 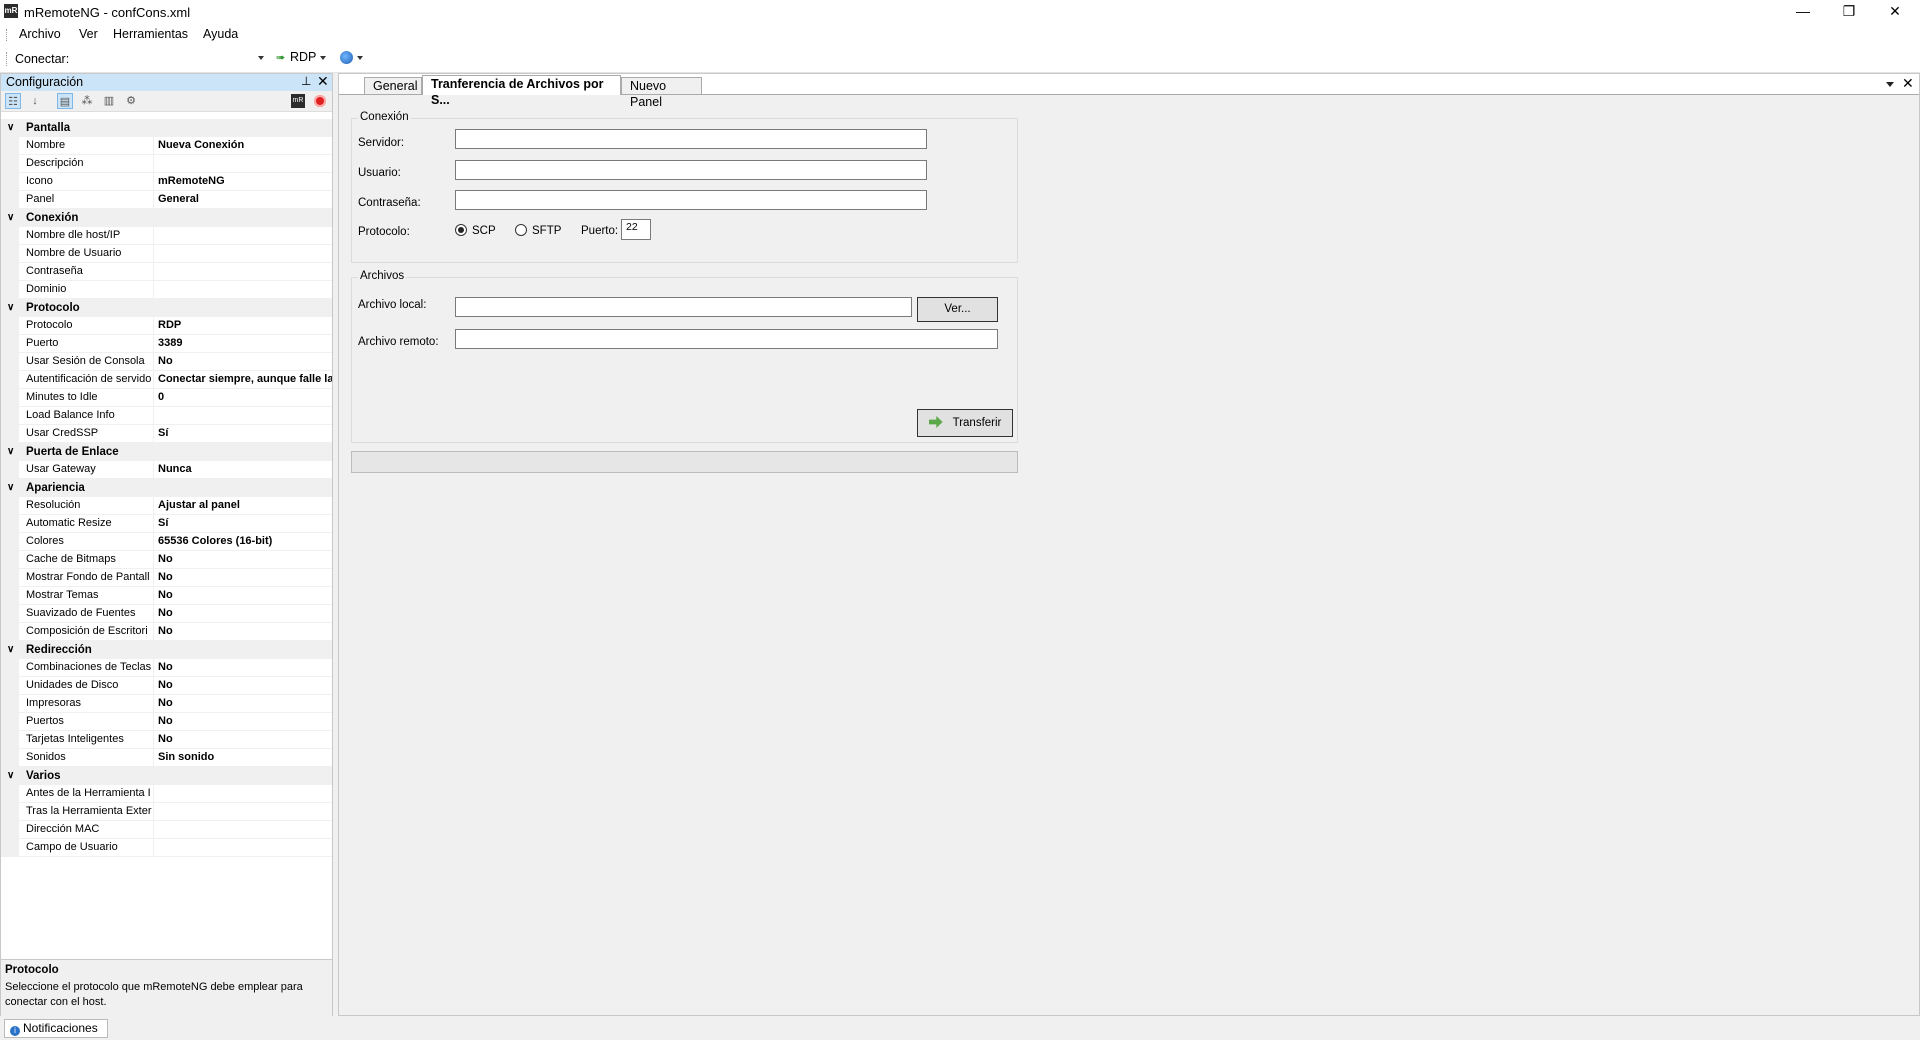 What do you see at coordinates (245, 757) in the screenshot?
I see `property-value: Sin sonido` at bounding box center [245, 757].